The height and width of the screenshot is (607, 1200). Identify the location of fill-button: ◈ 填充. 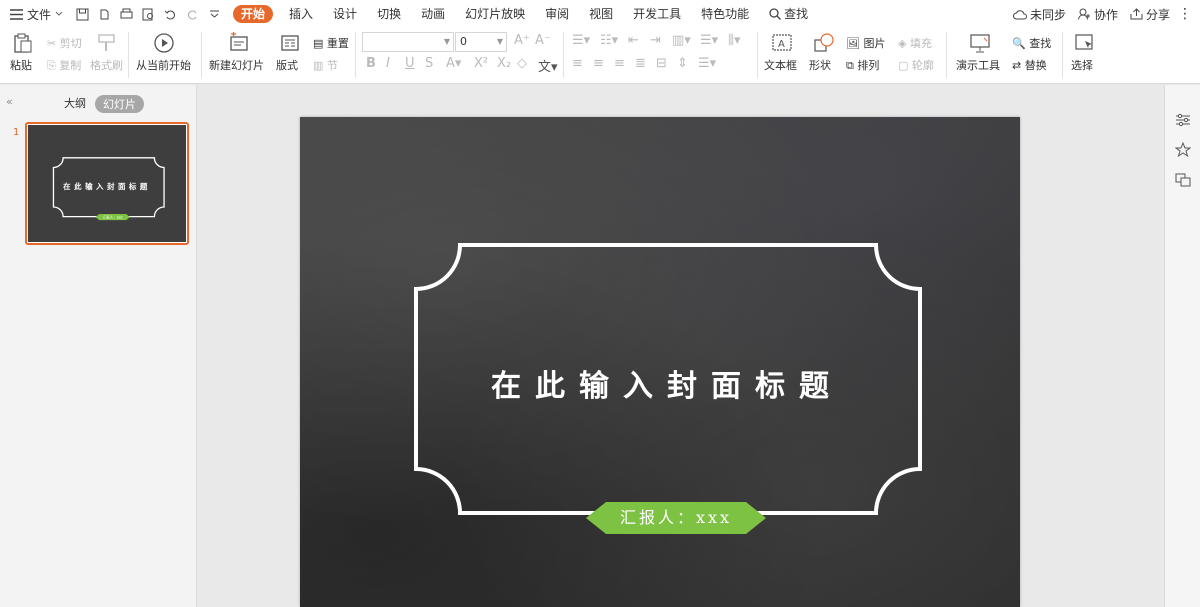
(915, 43).